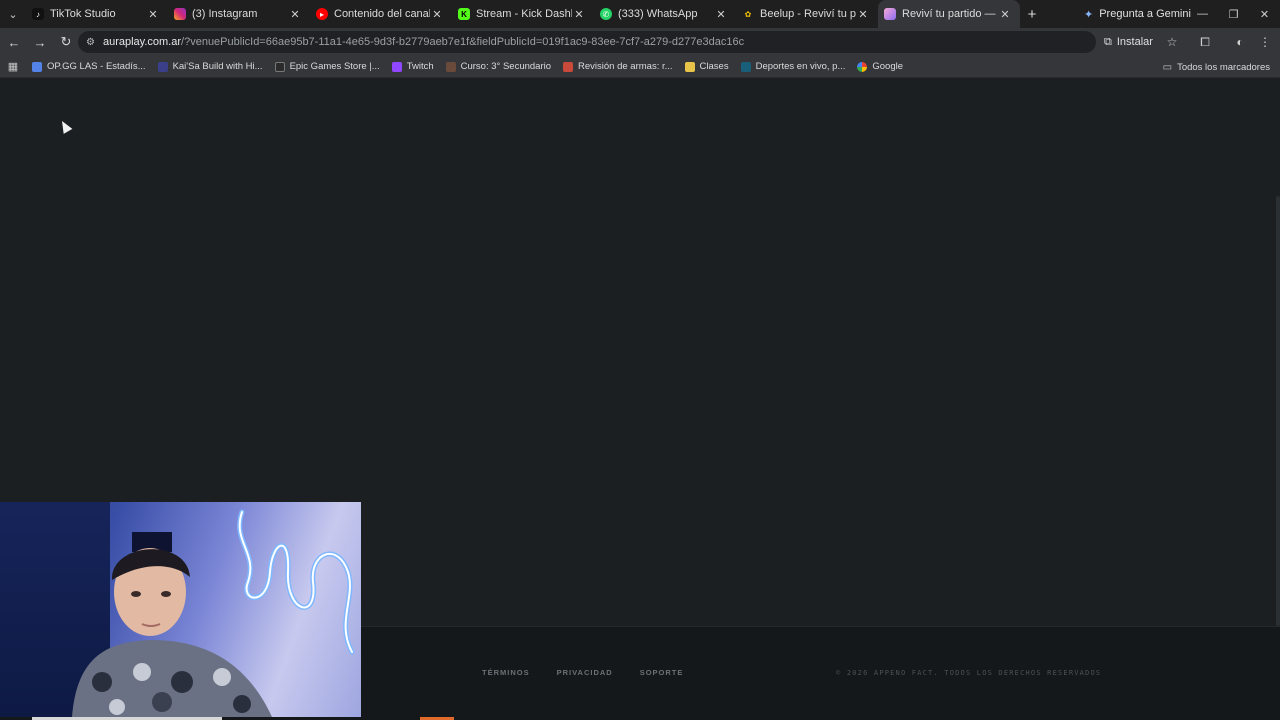 Image resolution: width=1280 pixels, height=720 pixels. I want to click on bookmark-item: Twitch, so click(413, 67).